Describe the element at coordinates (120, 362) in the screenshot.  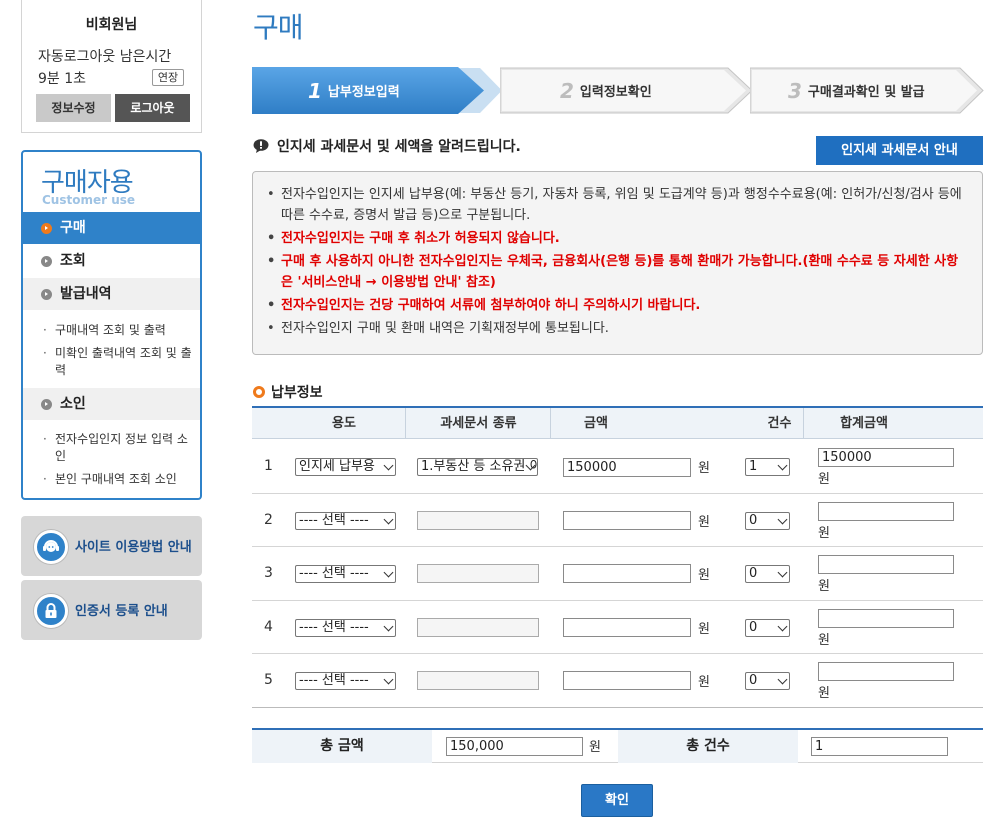
I see `submenu-unconfirmed-print: 미확인 출력내역 조회 및 출력` at that location.